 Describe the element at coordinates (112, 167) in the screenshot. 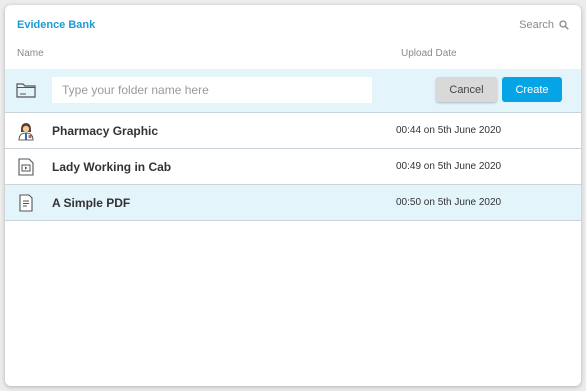

I see `file-name: Lady Working in Cab` at that location.